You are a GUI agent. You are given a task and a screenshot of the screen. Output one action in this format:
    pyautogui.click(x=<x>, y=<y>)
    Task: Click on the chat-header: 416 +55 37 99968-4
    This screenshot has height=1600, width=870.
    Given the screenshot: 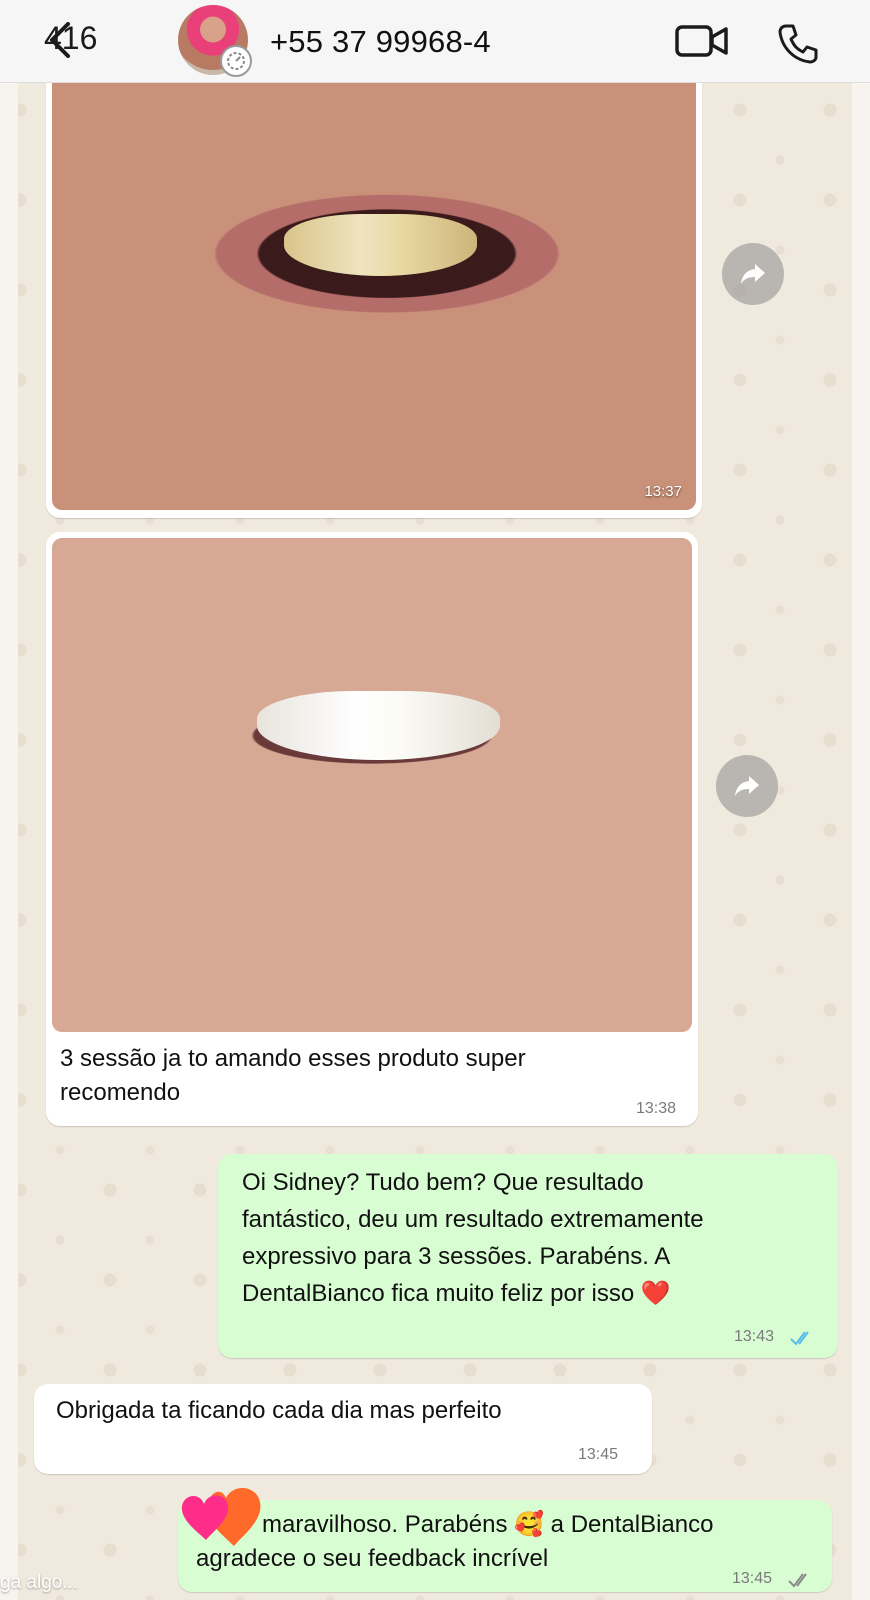 What is the action you would take?
    pyautogui.click(x=435, y=41)
    